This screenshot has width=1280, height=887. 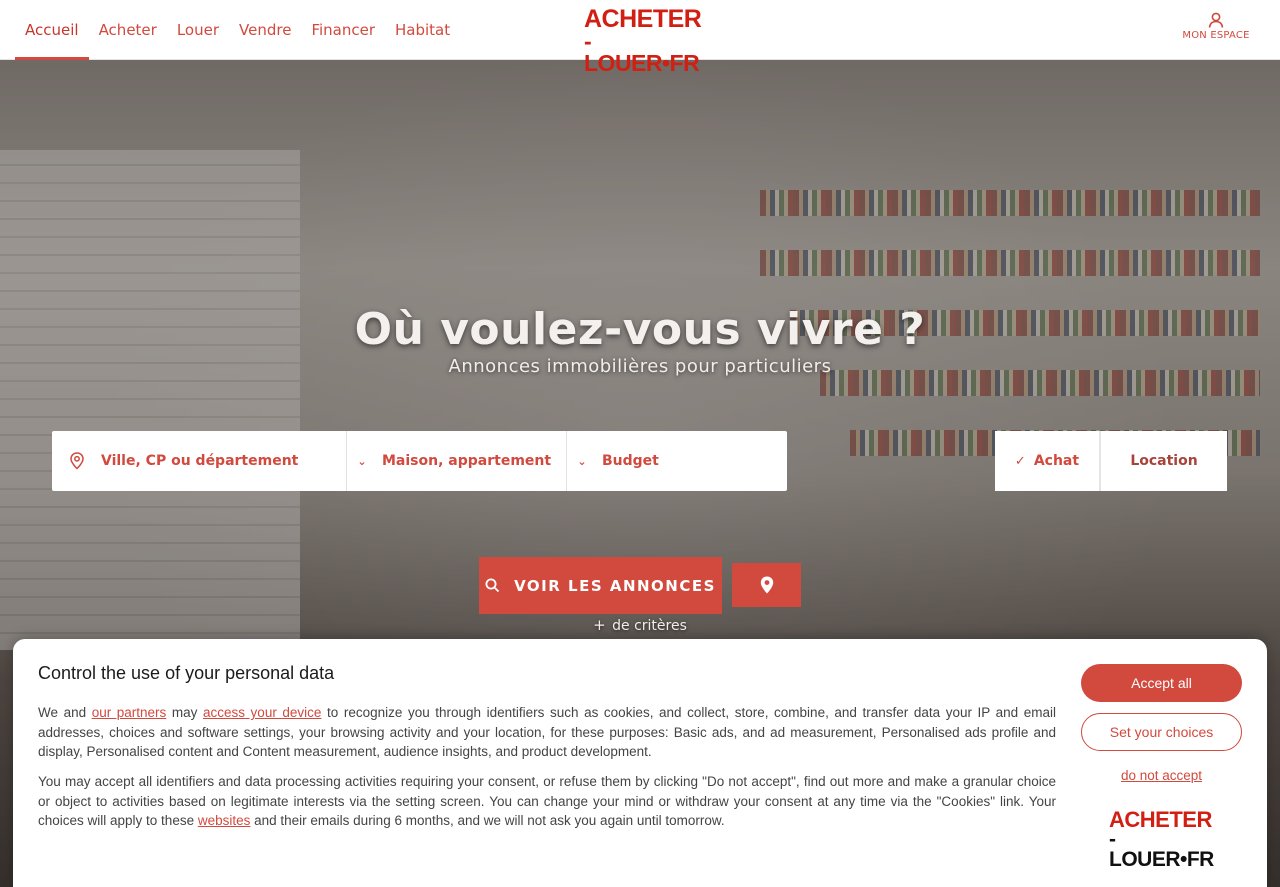 I want to click on logo-line1: ACHETER, so click(x=643, y=19).